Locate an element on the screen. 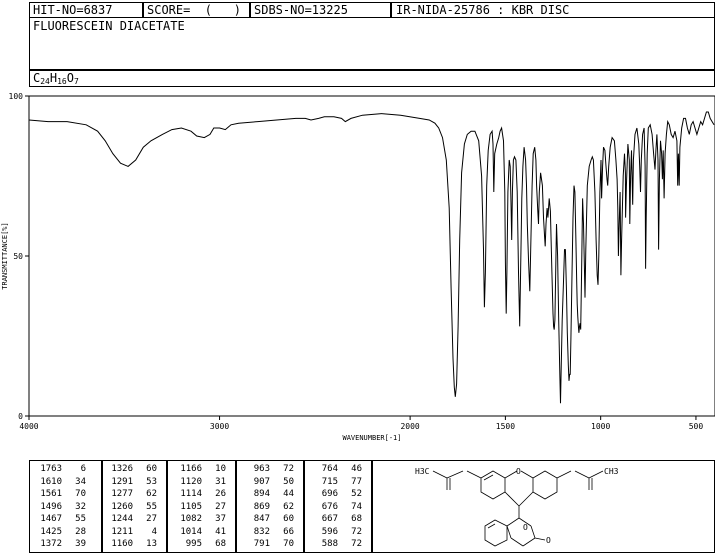 The width and height of the screenshot is (715, 553). peak-wavenumber: 1160 is located at coordinates (122, 544).